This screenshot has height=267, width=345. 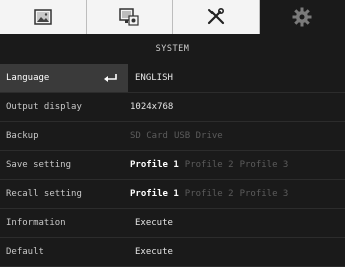 What do you see at coordinates (198, 136) in the screenshot?
I see `backup-usb-drive-option: USB Drive` at bounding box center [198, 136].